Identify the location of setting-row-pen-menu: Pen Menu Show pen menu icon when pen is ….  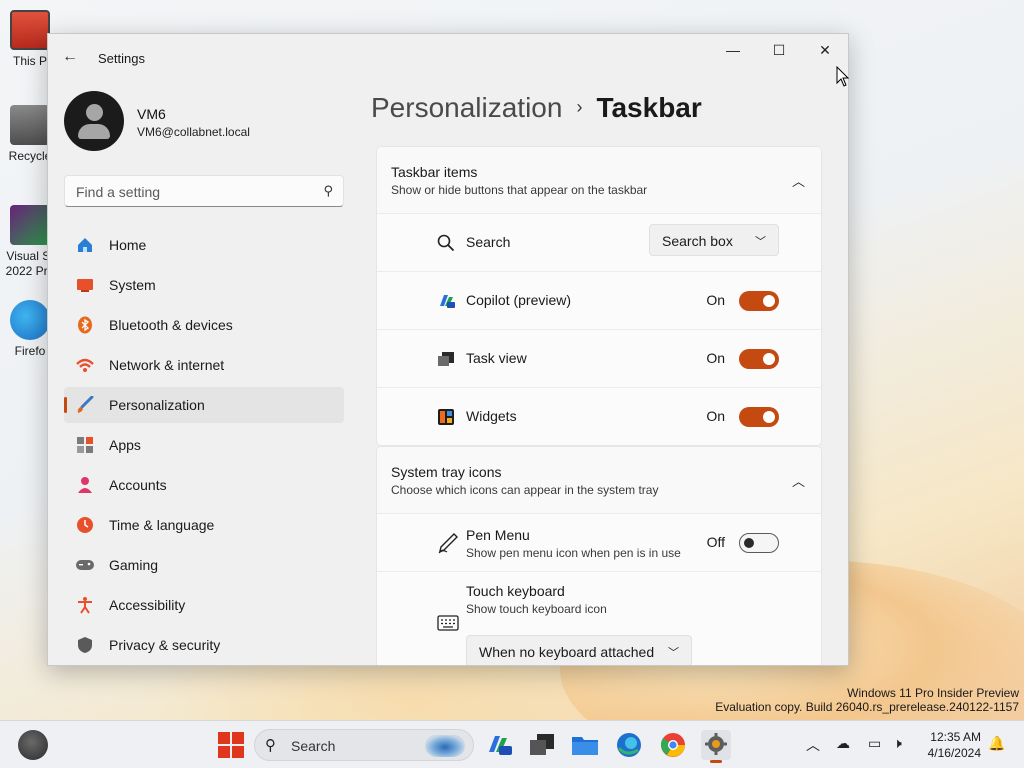
(599, 542).